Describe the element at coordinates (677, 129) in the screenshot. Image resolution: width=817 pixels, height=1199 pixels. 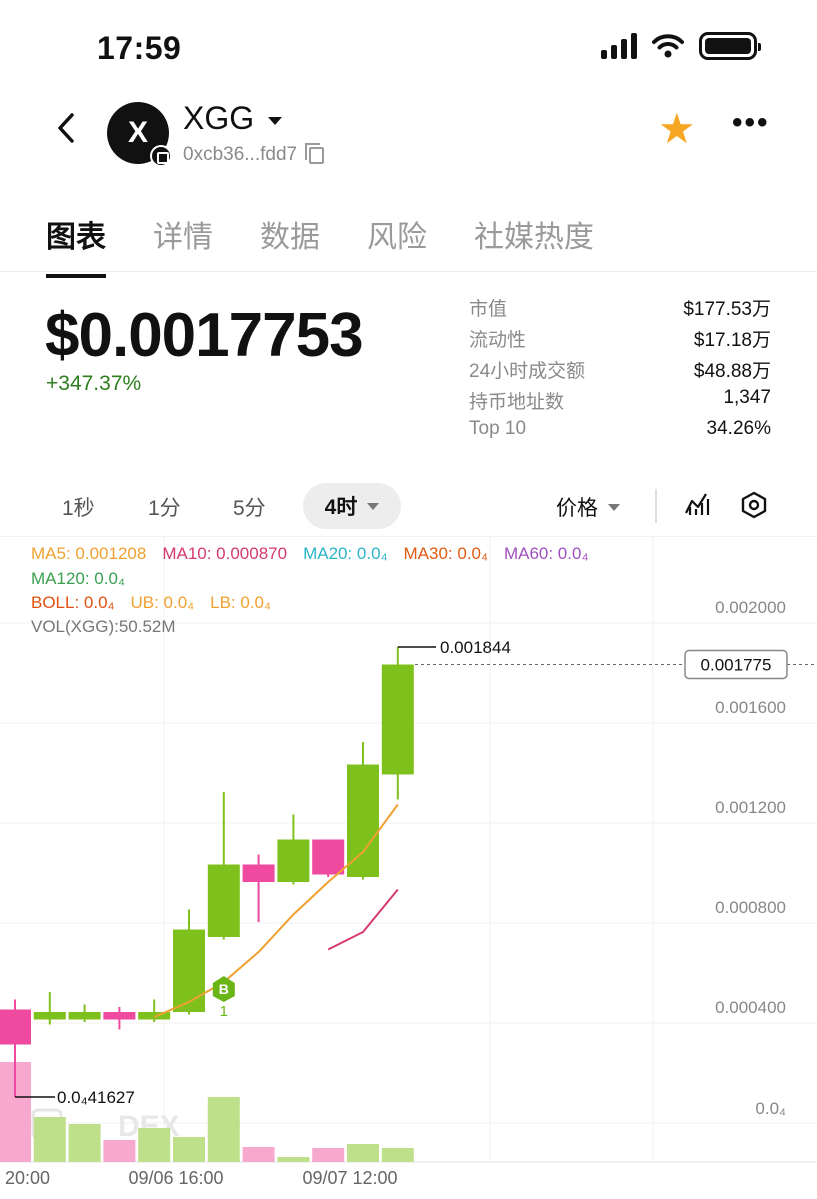
I see `favorite-star-icon: ★` at that location.